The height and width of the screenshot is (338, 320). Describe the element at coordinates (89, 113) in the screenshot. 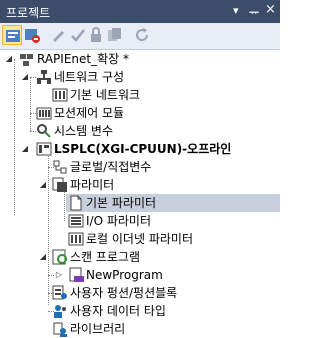

I see `tree-node-label: 모션제어 모듈` at that location.